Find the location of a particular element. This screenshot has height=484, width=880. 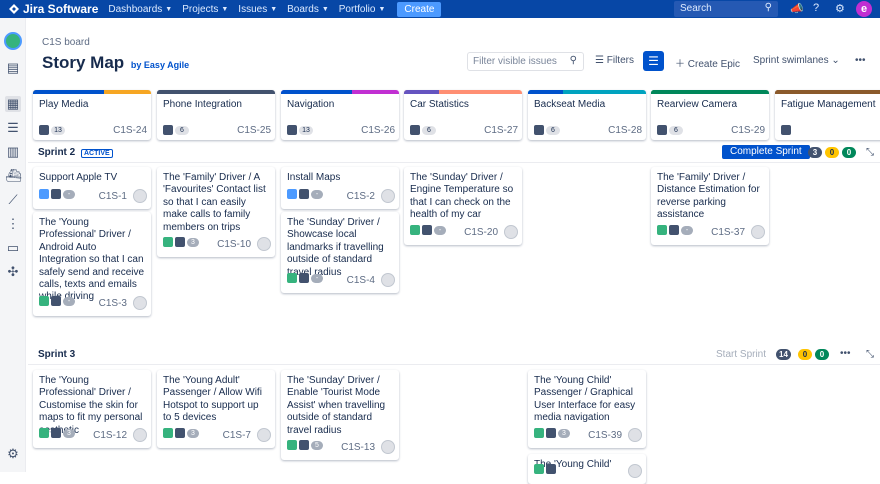

filter-input: Filter visible issues ⚲ is located at coordinates (525, 61).